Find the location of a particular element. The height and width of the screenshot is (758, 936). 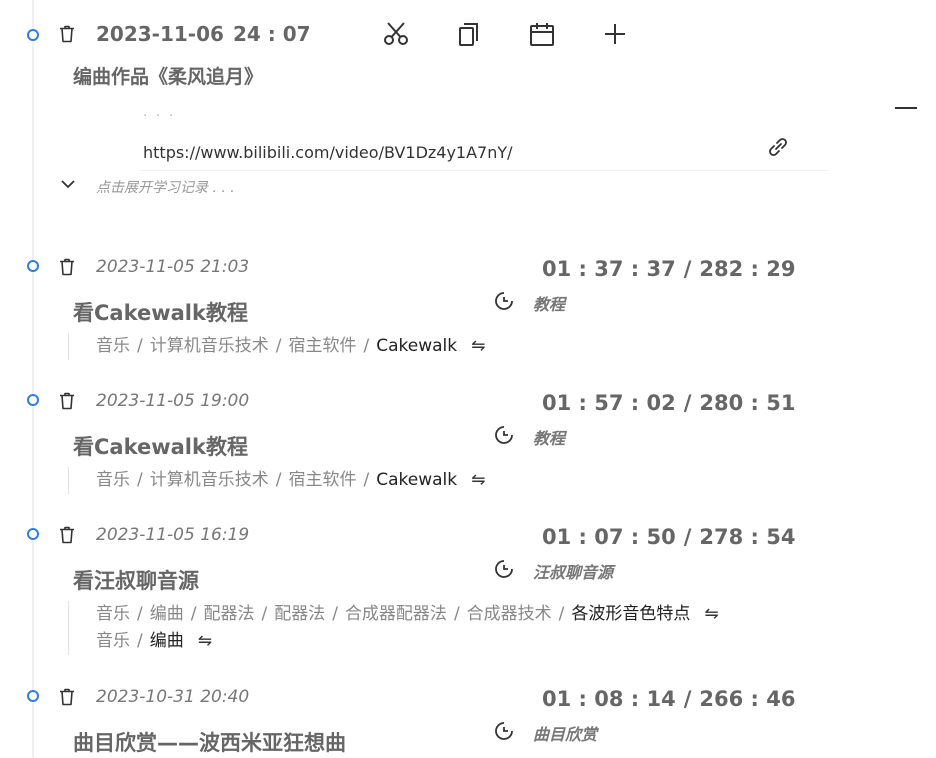

timer-elapsed: 01 : 37 : 37 is located at coordinates (609, 269).